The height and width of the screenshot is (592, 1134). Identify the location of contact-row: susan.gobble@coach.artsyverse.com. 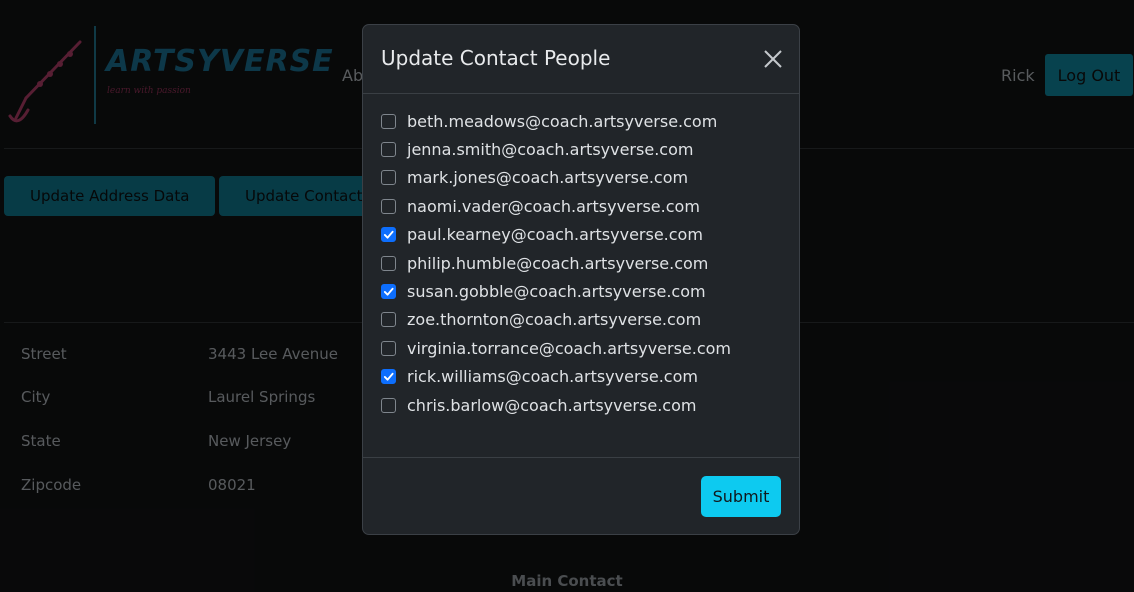
(543, 291).